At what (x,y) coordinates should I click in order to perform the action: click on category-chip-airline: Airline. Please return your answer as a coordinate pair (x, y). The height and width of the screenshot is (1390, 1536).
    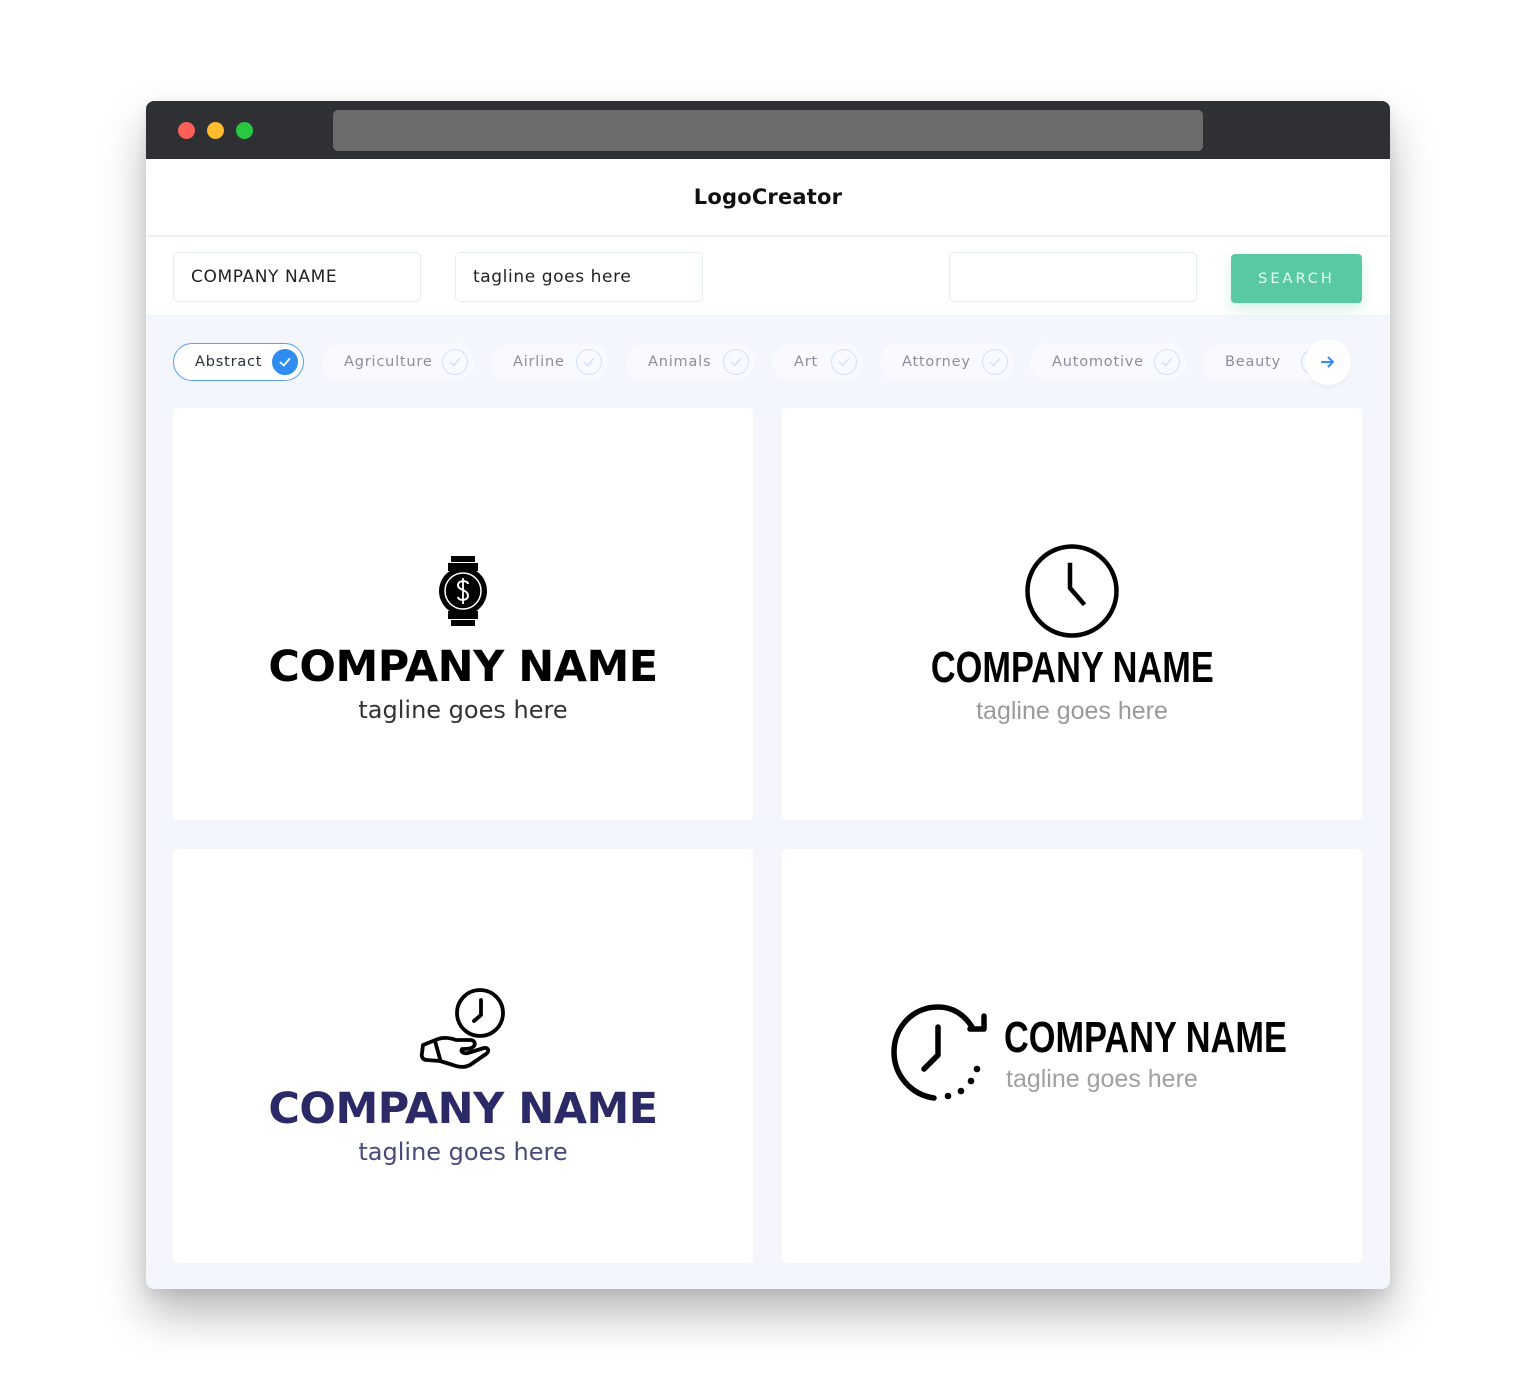
    Looking at the image, I should click on (549, 362).